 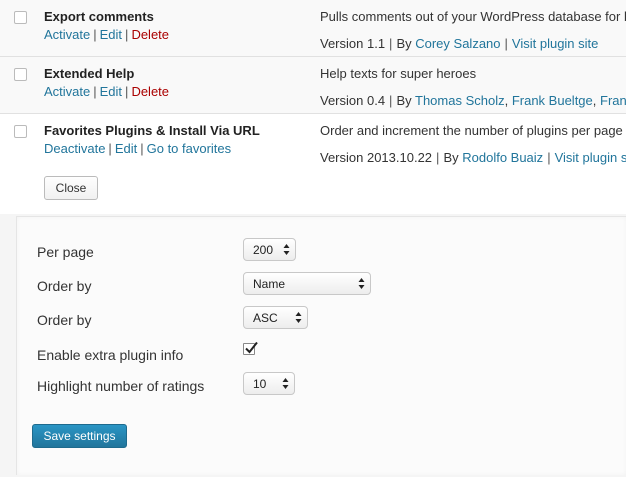 I want to click on author-link: Frank Bueltge, so click(x=552, y=100).